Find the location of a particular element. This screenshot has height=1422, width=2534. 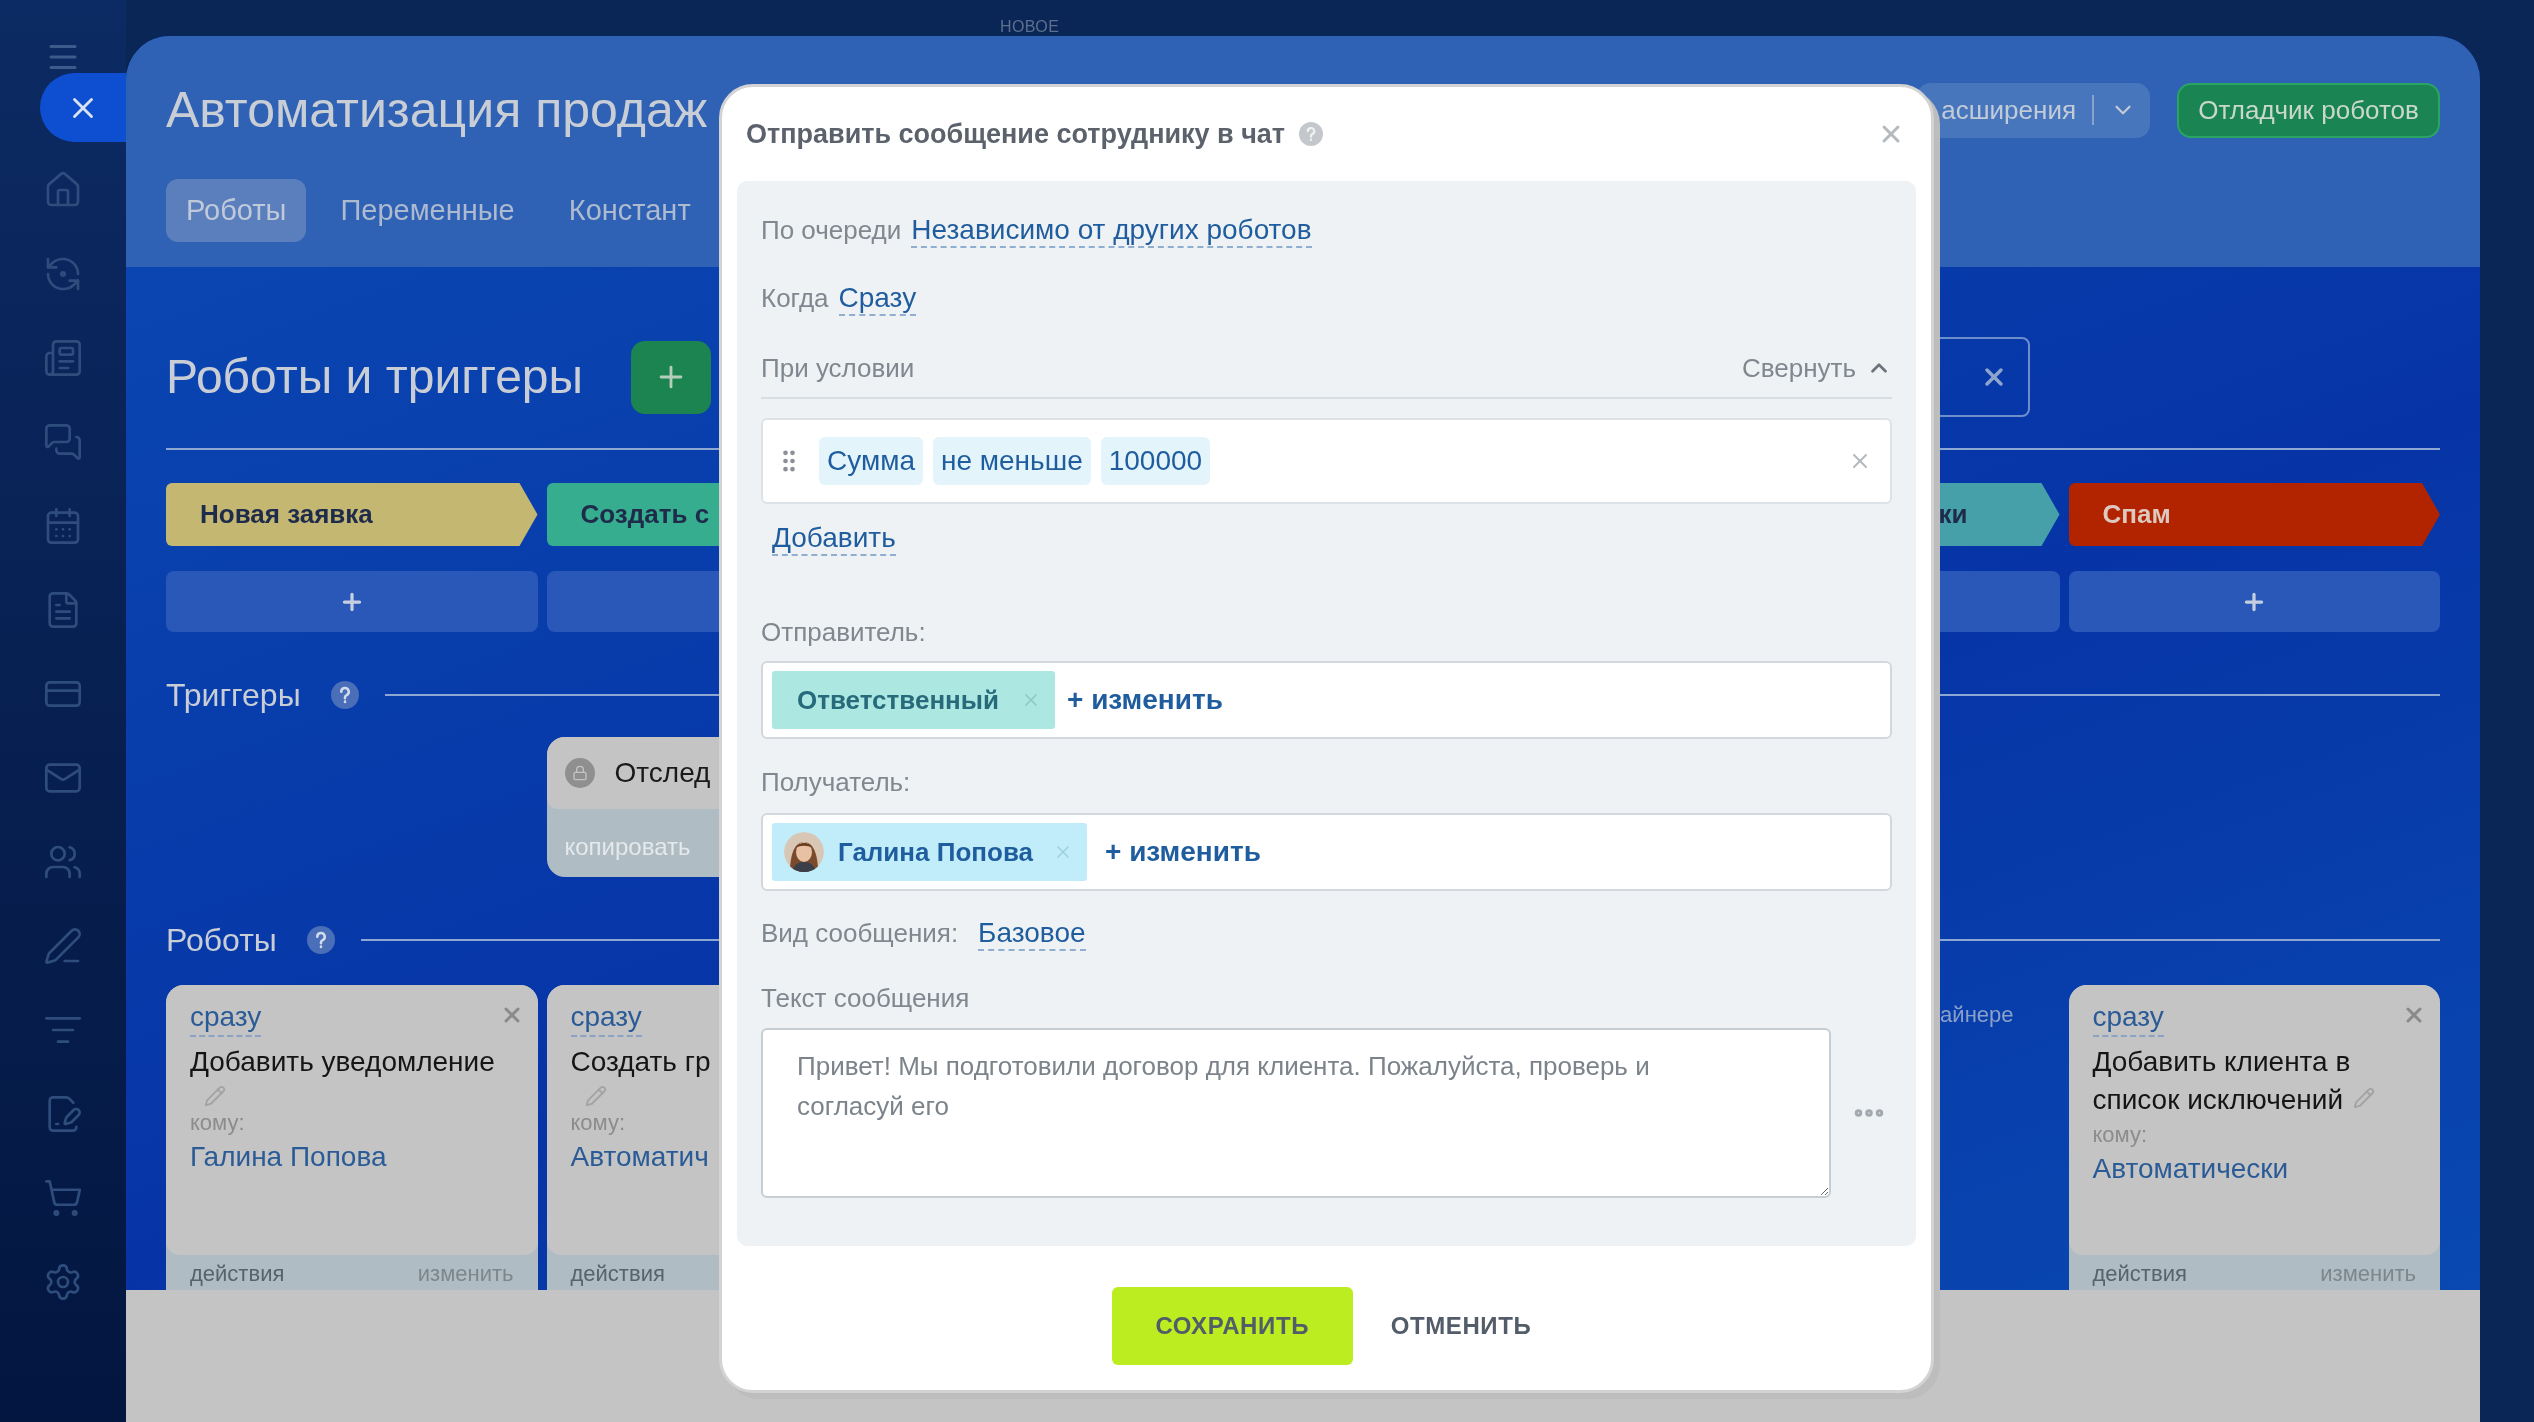

triggers-title: Триггеры is located at coordinates (233, 695).